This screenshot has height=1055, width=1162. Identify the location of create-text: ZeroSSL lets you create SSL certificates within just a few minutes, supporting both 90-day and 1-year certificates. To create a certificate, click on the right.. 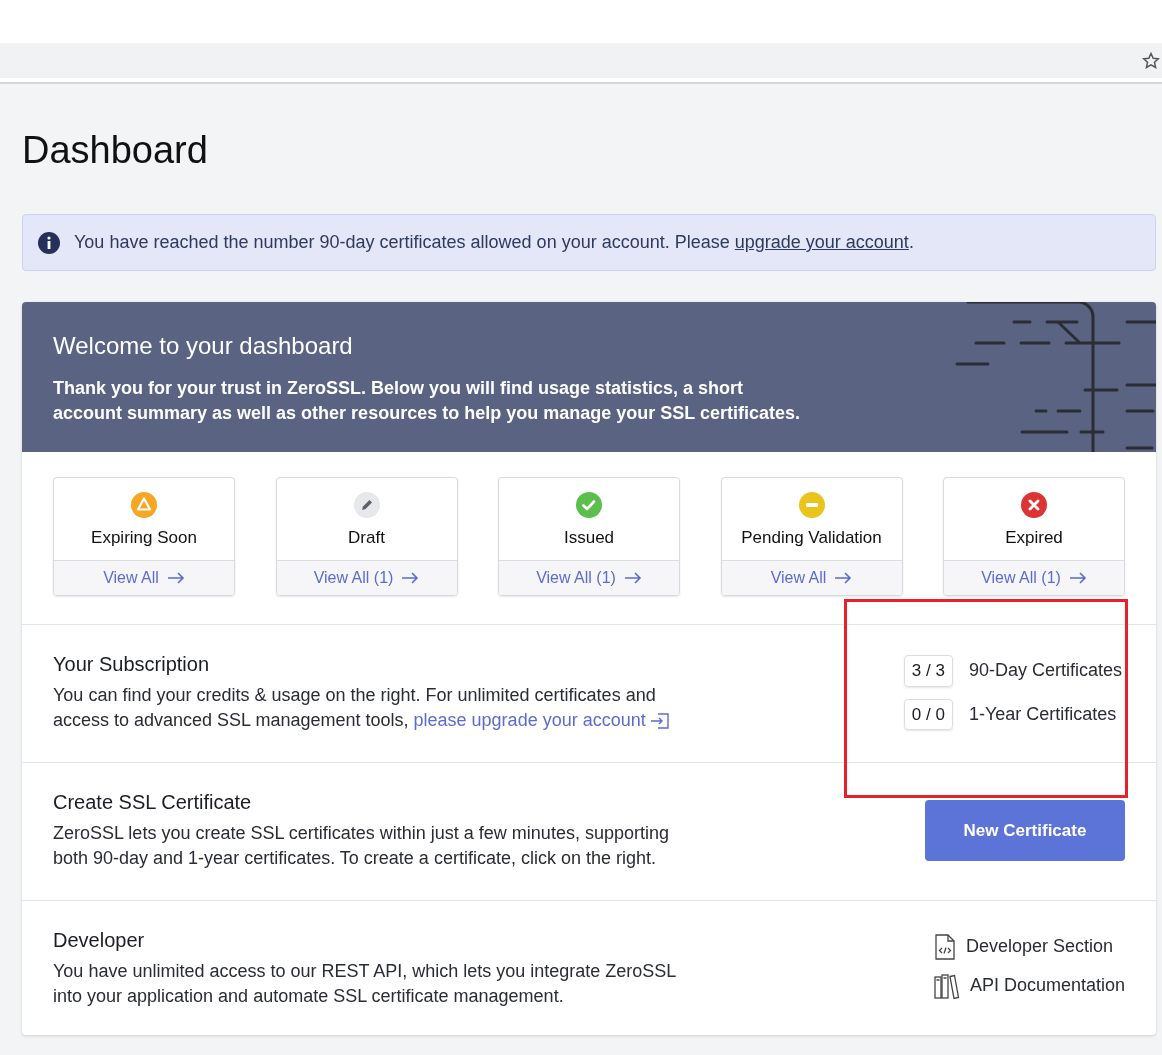
(361, 846).